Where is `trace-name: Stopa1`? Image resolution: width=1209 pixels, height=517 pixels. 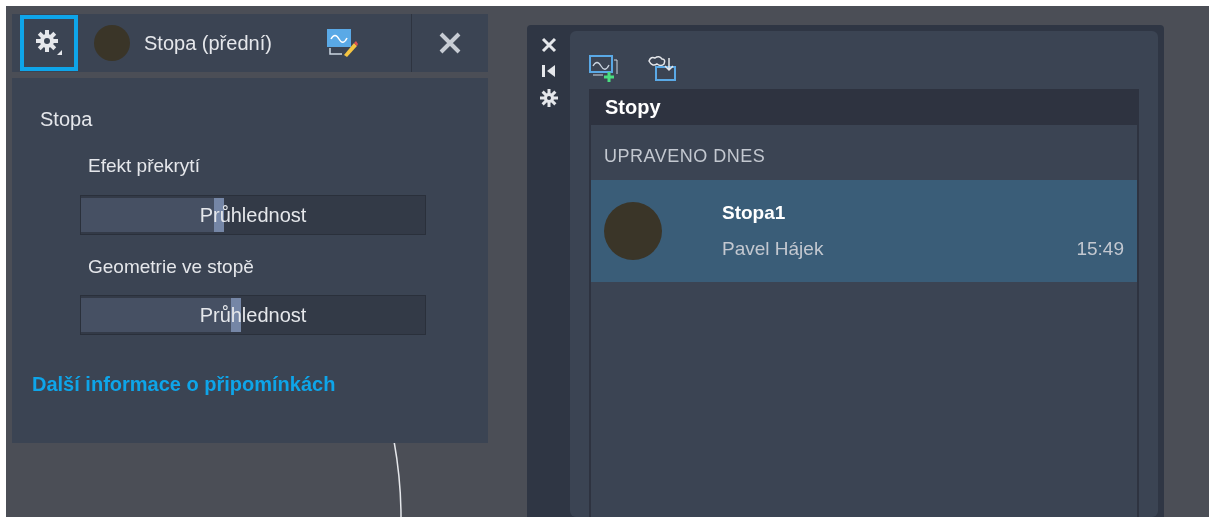 trace-name: Stopa1 is located at coordinates (754, 212).